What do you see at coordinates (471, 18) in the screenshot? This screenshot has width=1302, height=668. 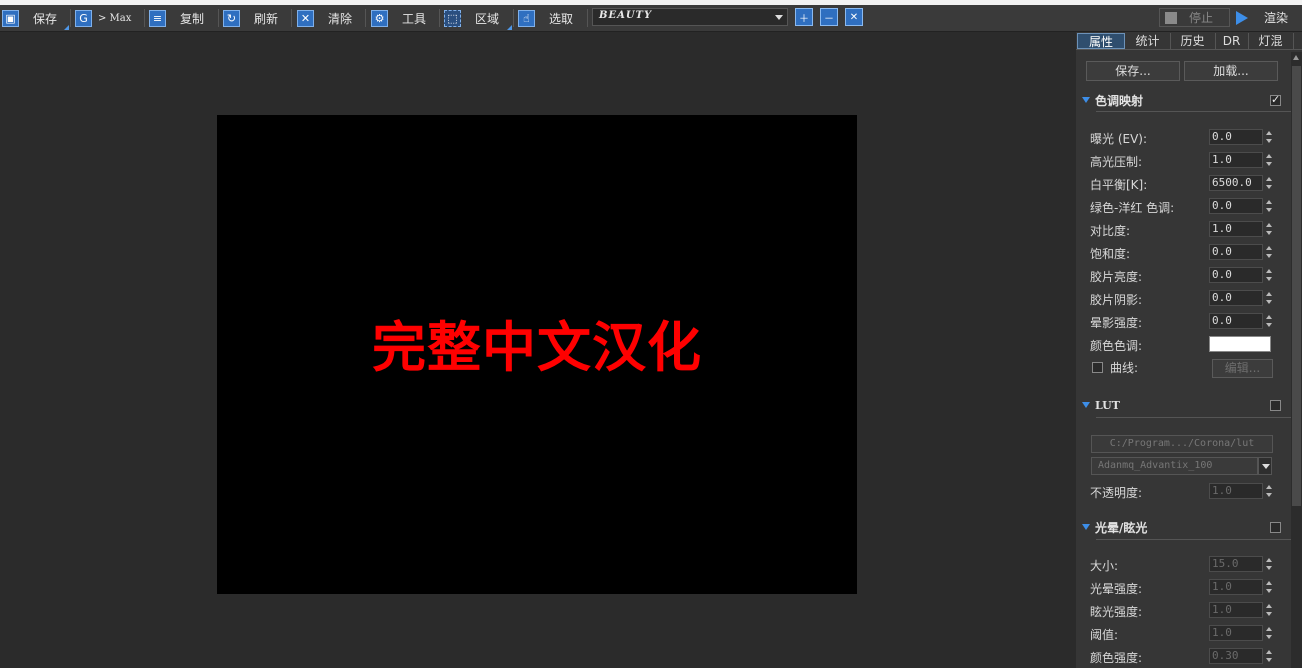 I see `region-button: ⬚ 区域` at bounding box center [471, 18].